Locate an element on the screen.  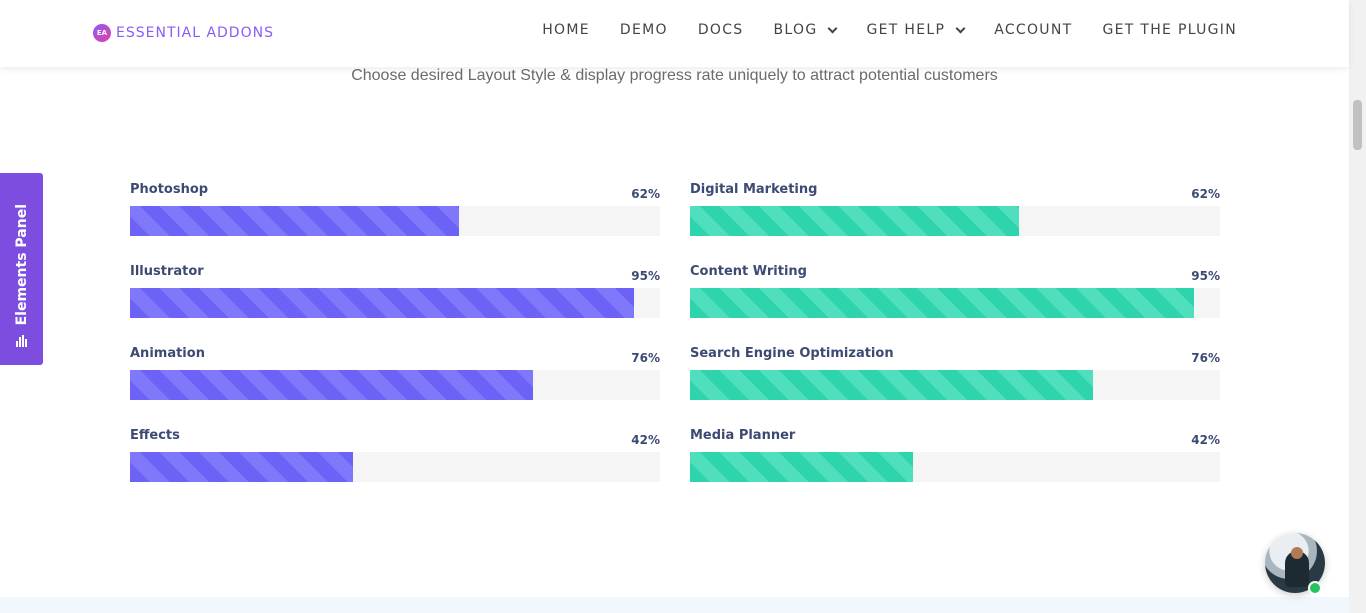
progress-label: Illustrator is located at coordinates (167, 271).